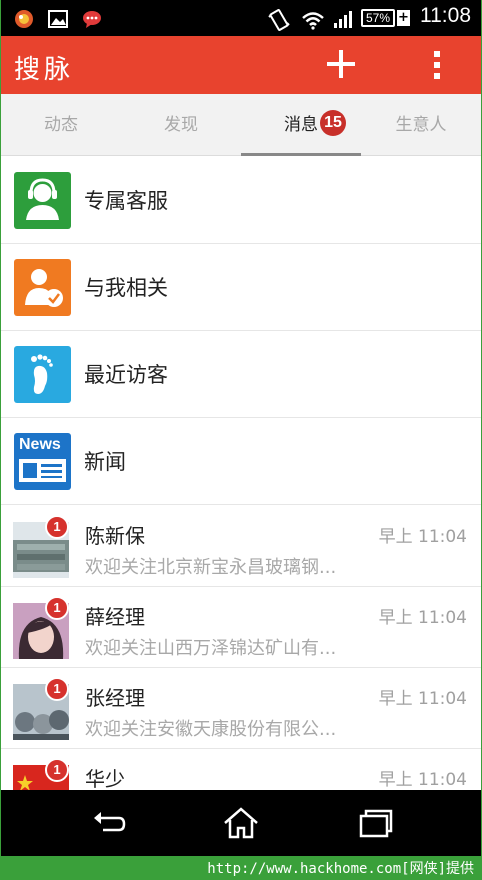 This screenshot has height=880, width=482. What do you see at coordinates (301, 154) in the screenshot?
I see `active-tab-indicator` at bounding box center [301, 154].